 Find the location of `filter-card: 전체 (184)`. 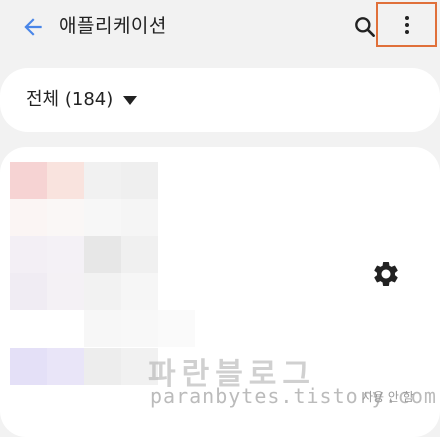

filter-card: 전체 (184) is located at coordinates (220, 100).